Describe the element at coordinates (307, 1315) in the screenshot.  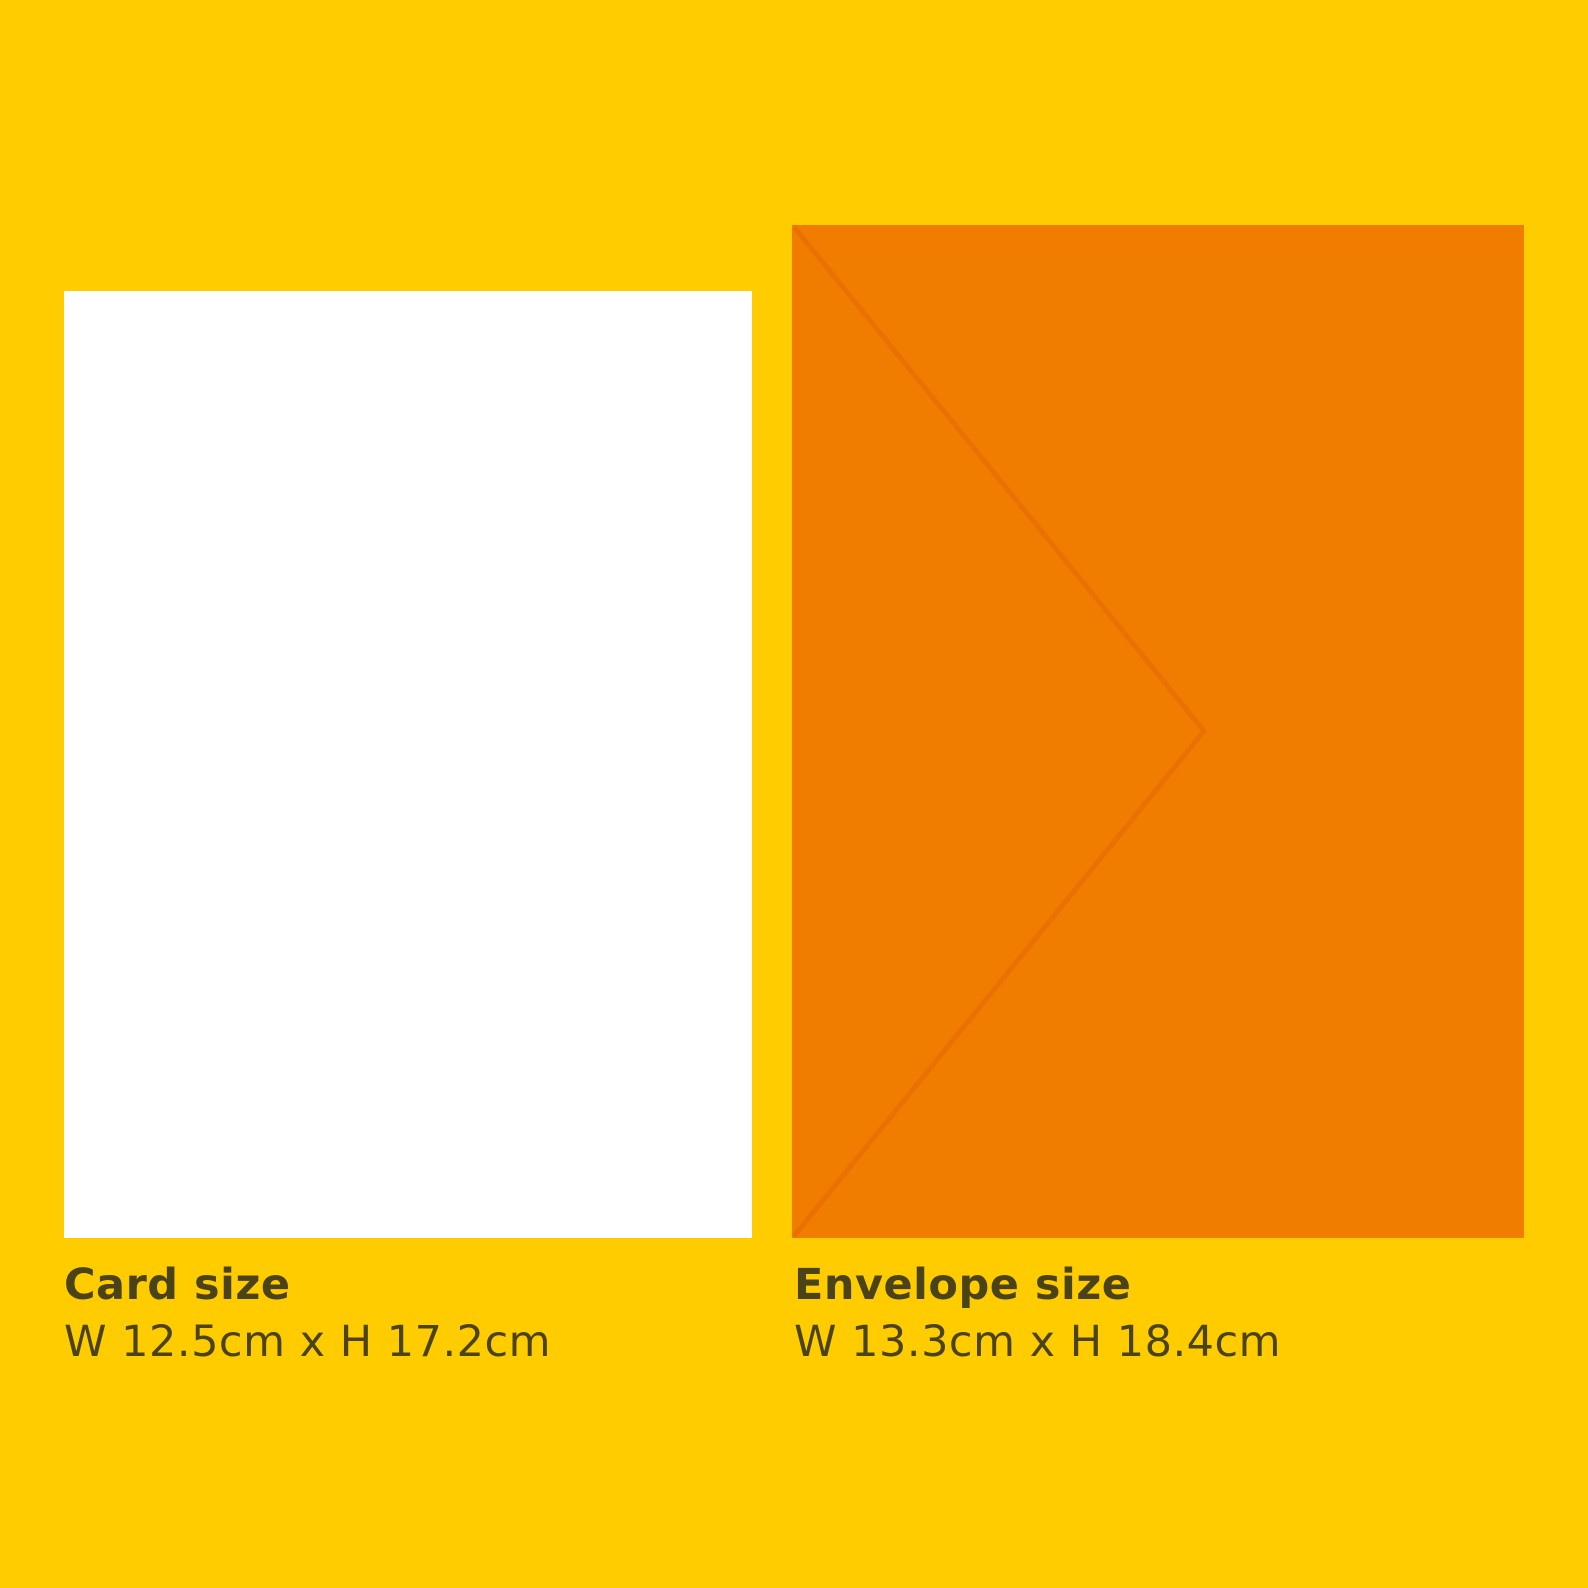
I see `card-label: Card size W 12.5cm x H 17.2cm` at that location.